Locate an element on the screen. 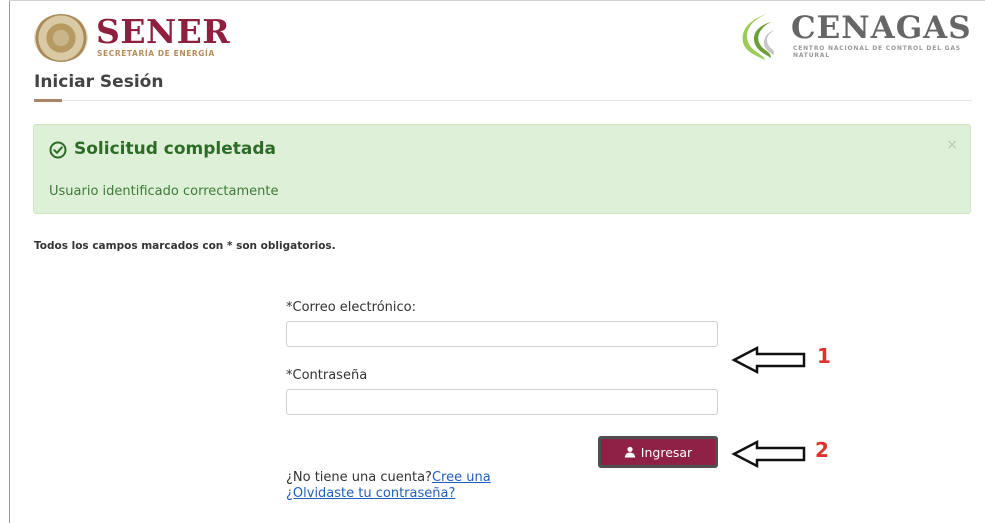 The height and width of the screenshot is (523, 985). check-circle-icon is located at coordinates (58, 150).